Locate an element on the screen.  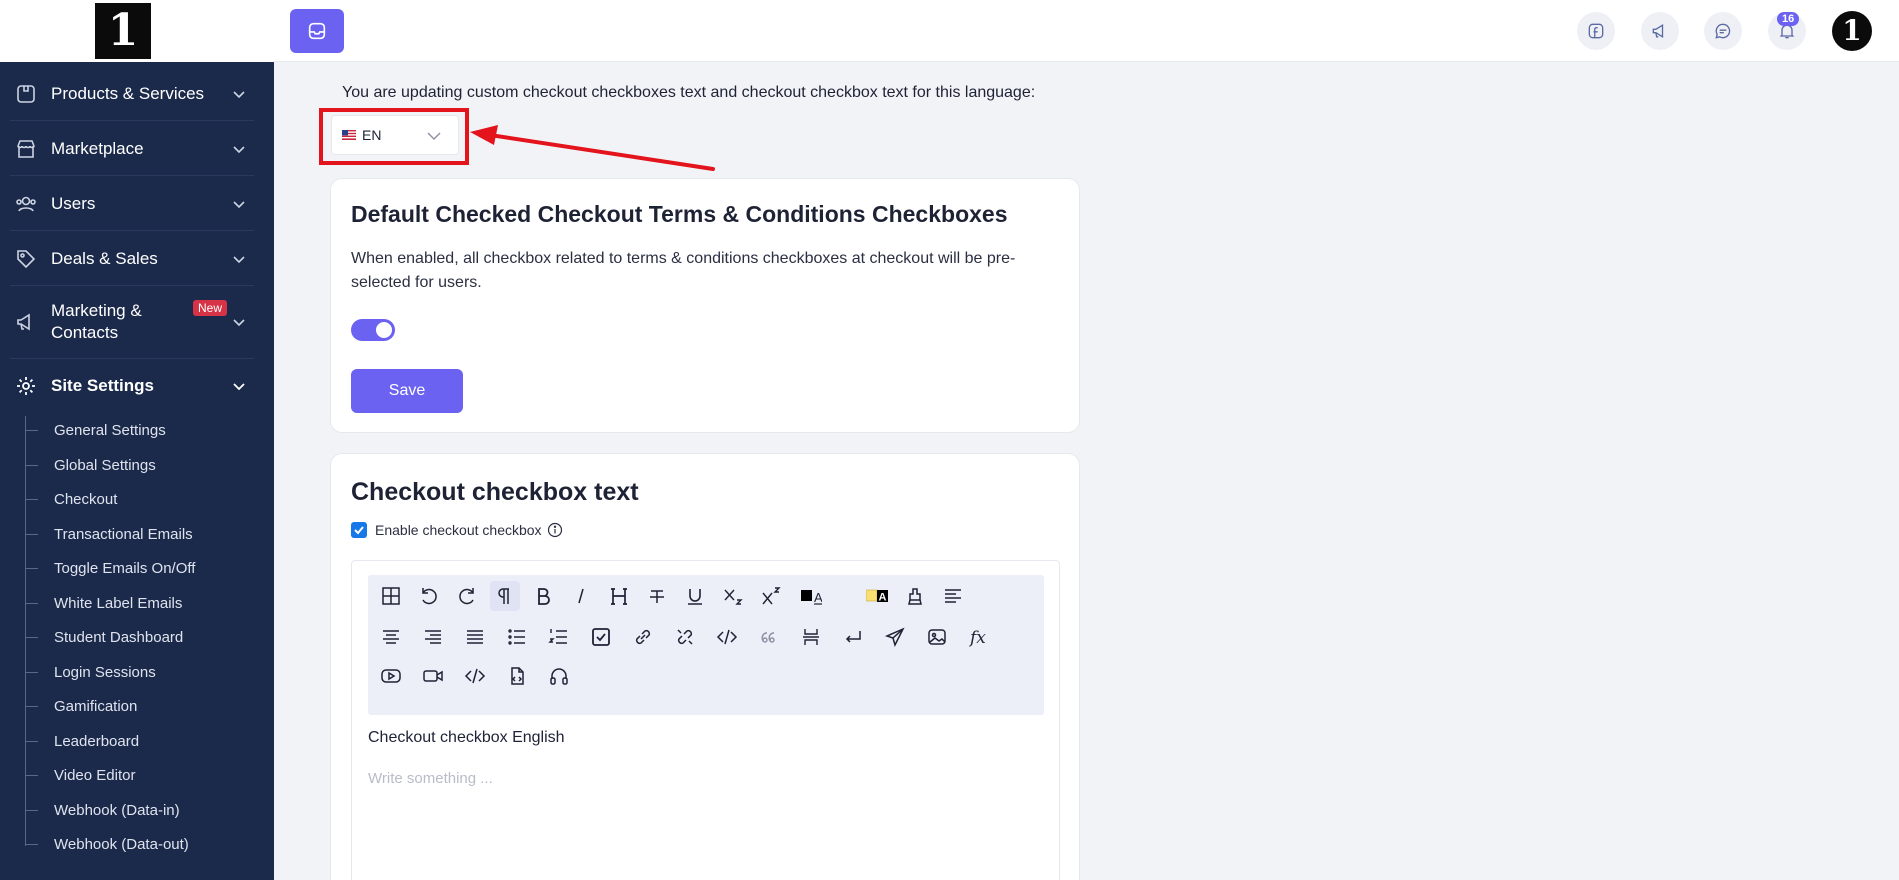
align-left-icon is located at coordinates (953, 596).